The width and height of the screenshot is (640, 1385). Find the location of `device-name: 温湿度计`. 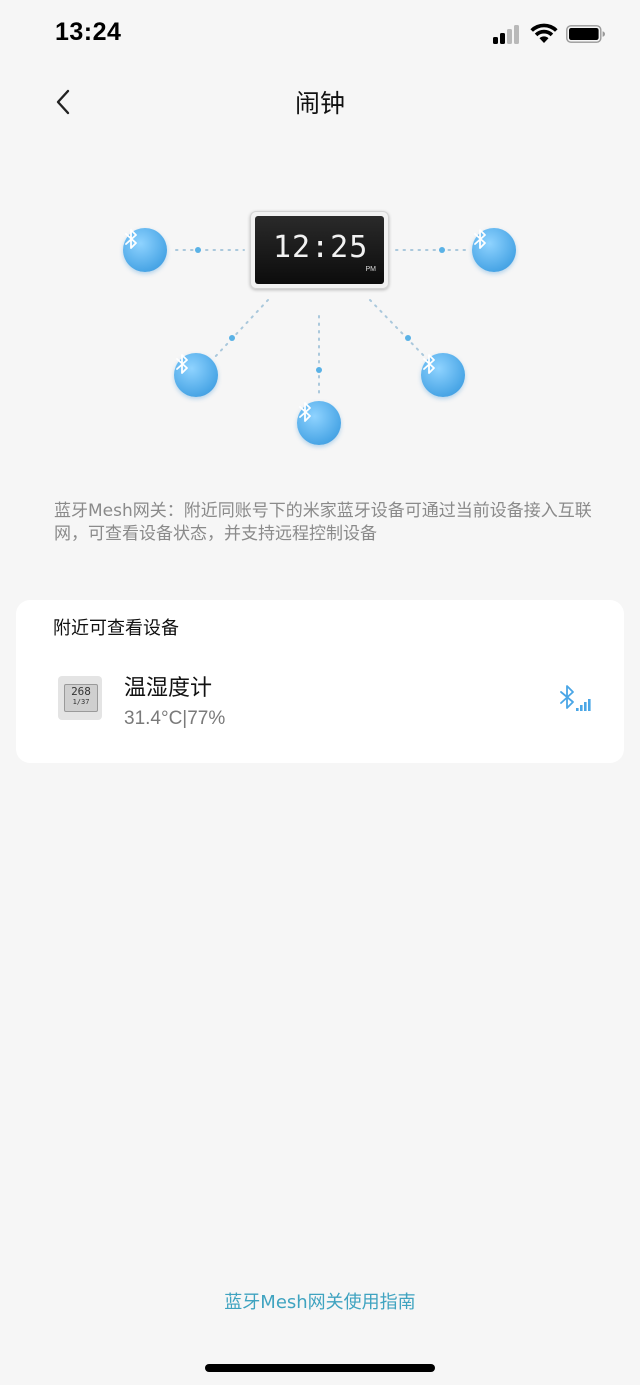

device-name: 温湿度计 is located at coordinates (168, 688).